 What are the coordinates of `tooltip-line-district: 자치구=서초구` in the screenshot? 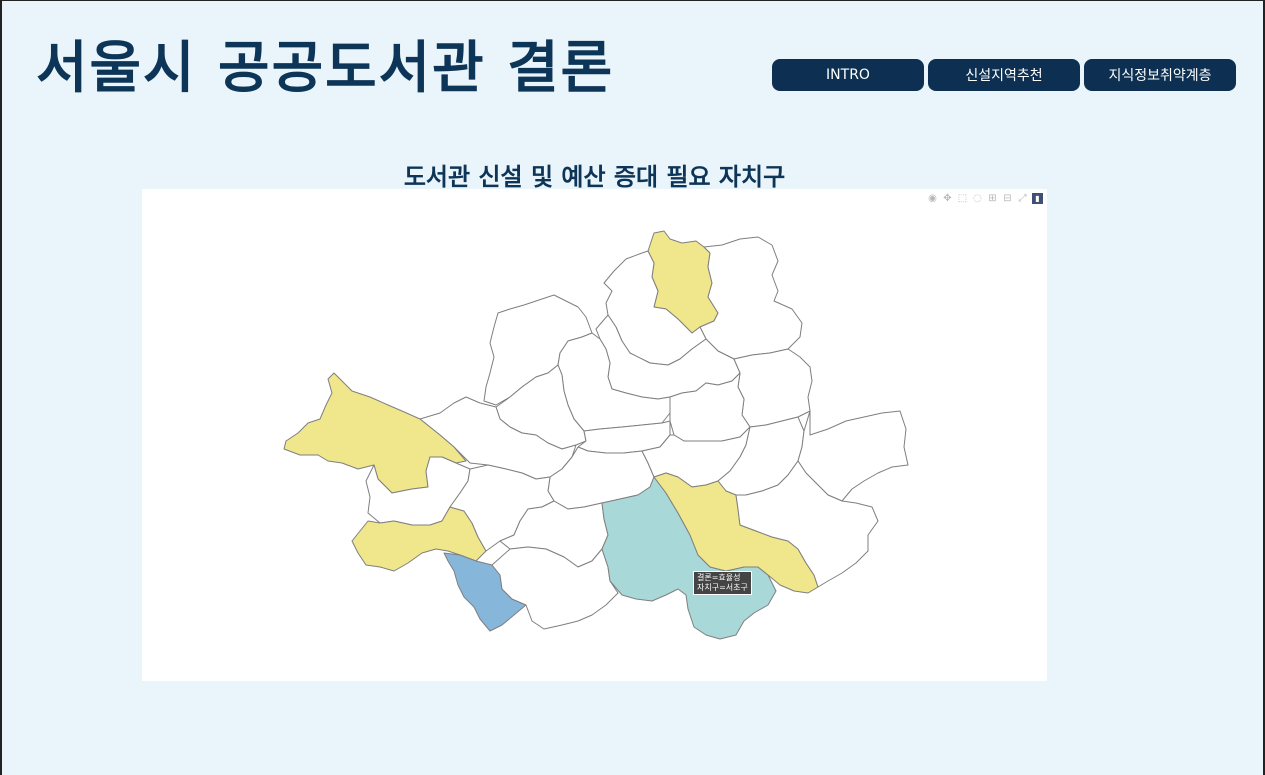 It's located at (722, 587).